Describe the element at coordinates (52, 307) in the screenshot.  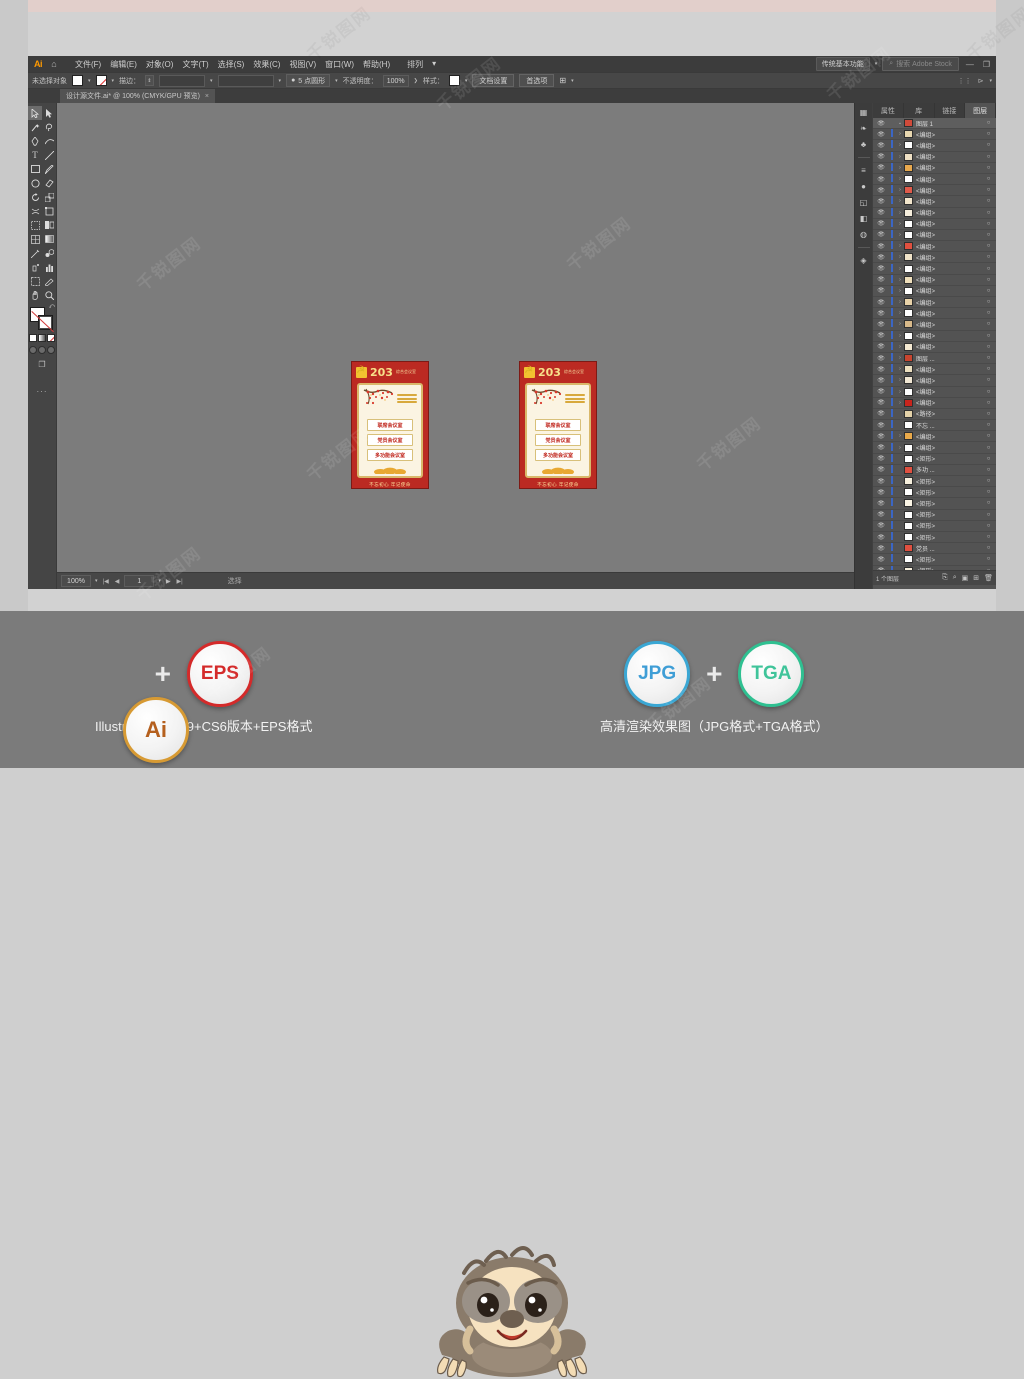
I see `swap-fill-stroke-icon: ⤺` at that location.